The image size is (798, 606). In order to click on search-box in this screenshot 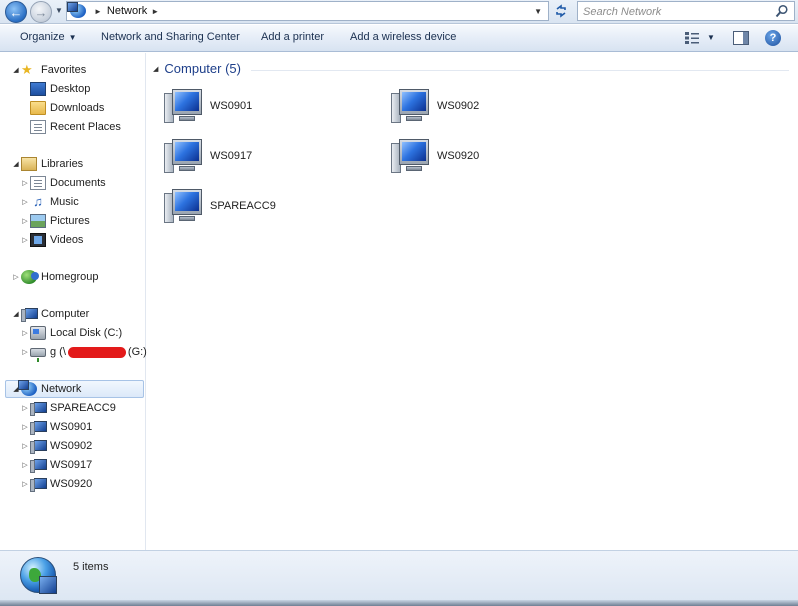, I will do `click(686, 11)`.